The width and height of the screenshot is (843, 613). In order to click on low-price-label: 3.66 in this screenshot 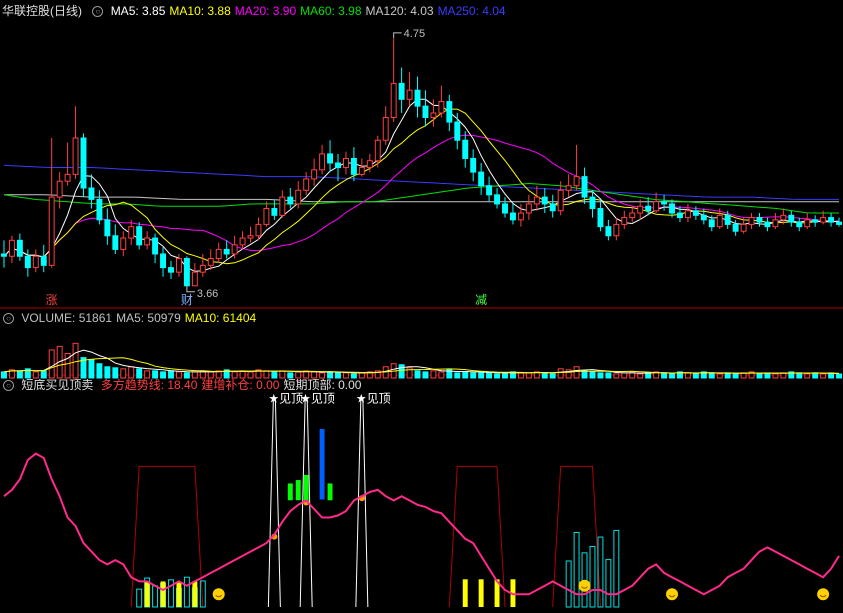, I will do `click(207, 294)`.